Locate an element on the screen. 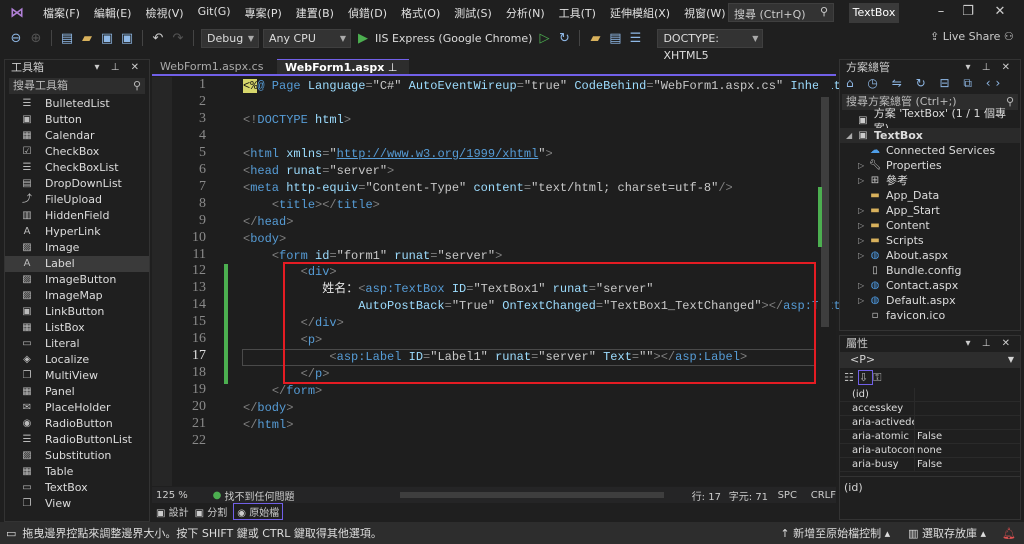  tab-webform1-aspx-cs: WebForm1.aspx.cs is located at coordinates (214, 66).